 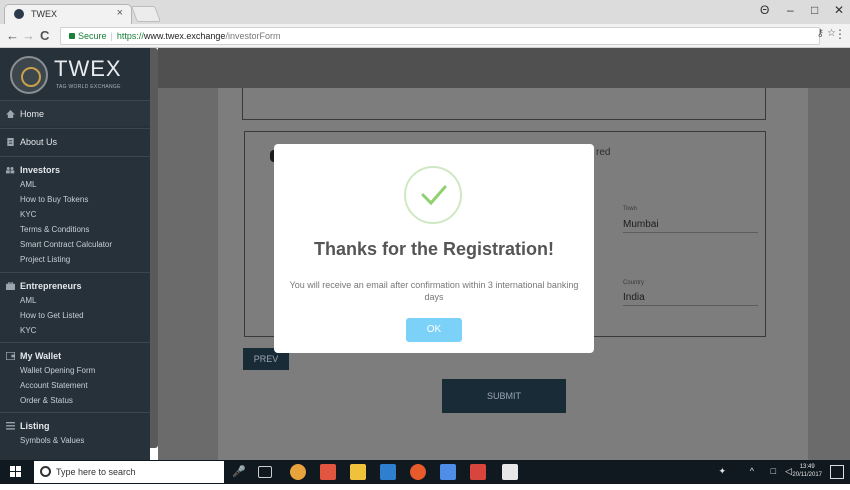 What do you see at coordinates (29, 75) in the screenshot?
I see `logo-emblem-icon` at bounding box center [29, 75].